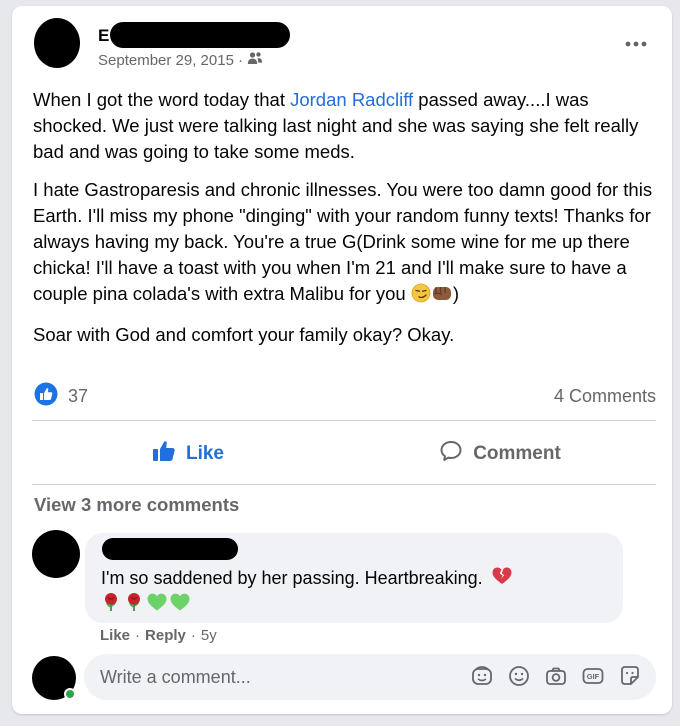 The image size is (680, 726). What do you see at coordinates (630, 676) in the screenshot?
I see `sticker-icon` at bounding box center [630, 676].